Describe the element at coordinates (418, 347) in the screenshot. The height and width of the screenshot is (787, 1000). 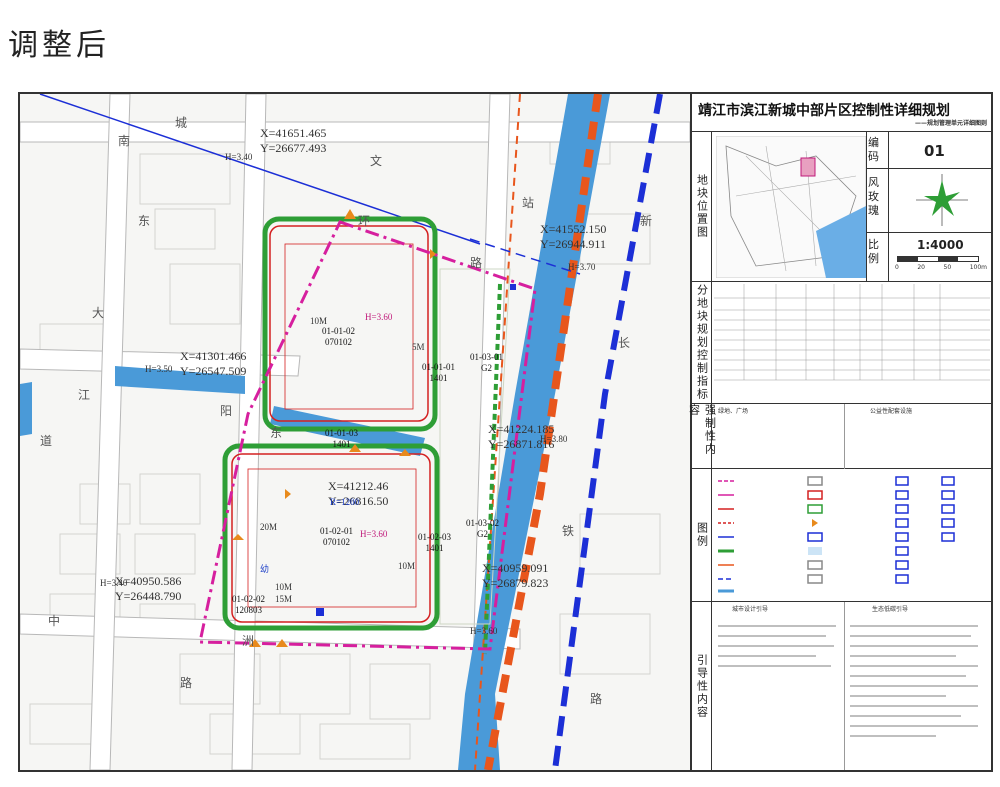
I see `setback-label: 5M` at that location.